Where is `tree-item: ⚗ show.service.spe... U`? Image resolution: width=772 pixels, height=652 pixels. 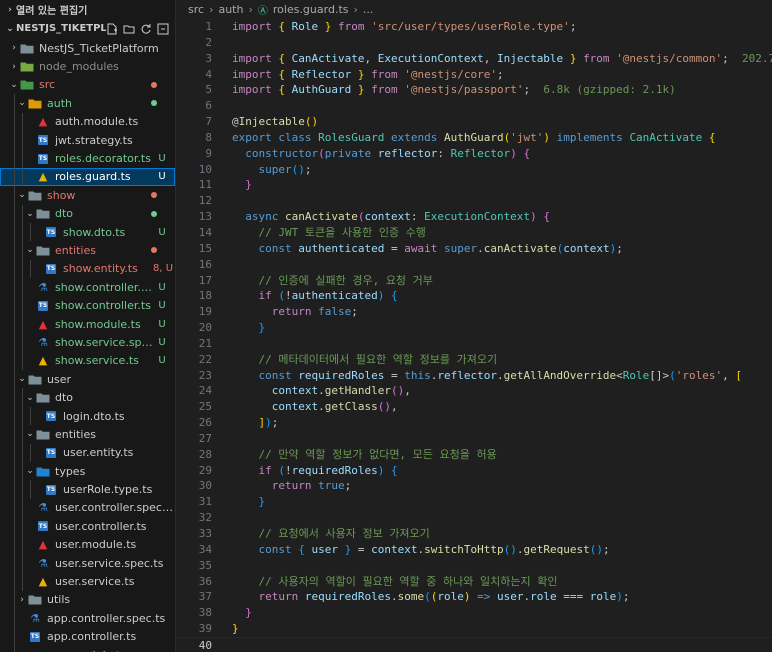 tree-item: ⚗ show.service.spe... U is located at coordinates (87, 342).